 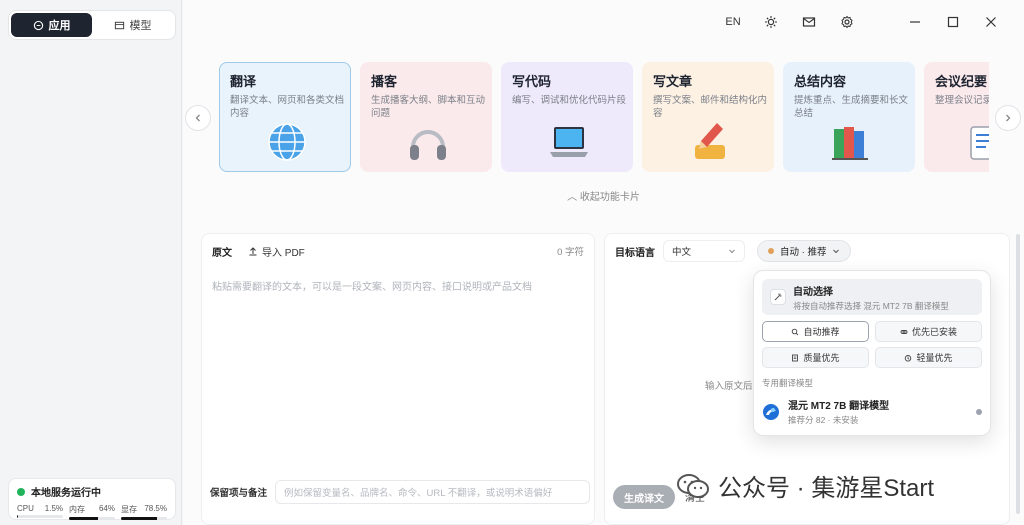 I want to click on maximize-icon, so click(x=953, y=22).